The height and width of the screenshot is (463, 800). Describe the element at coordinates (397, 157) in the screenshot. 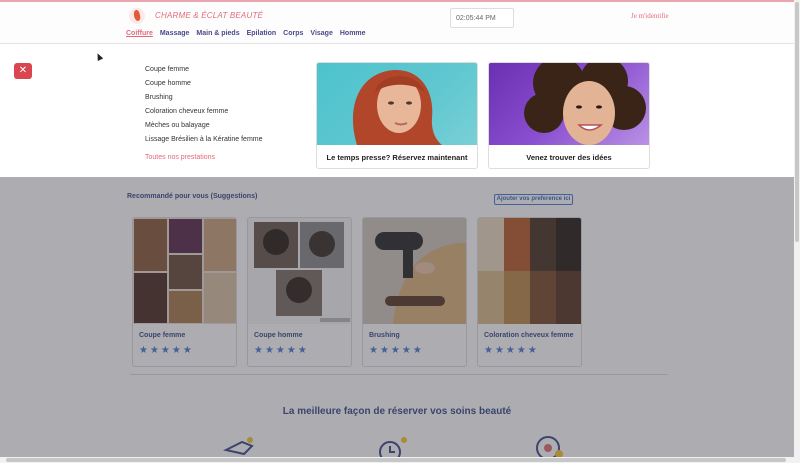

I see `promo-caption-book-now: Le temps presse? Réservez maintenant` at that location.